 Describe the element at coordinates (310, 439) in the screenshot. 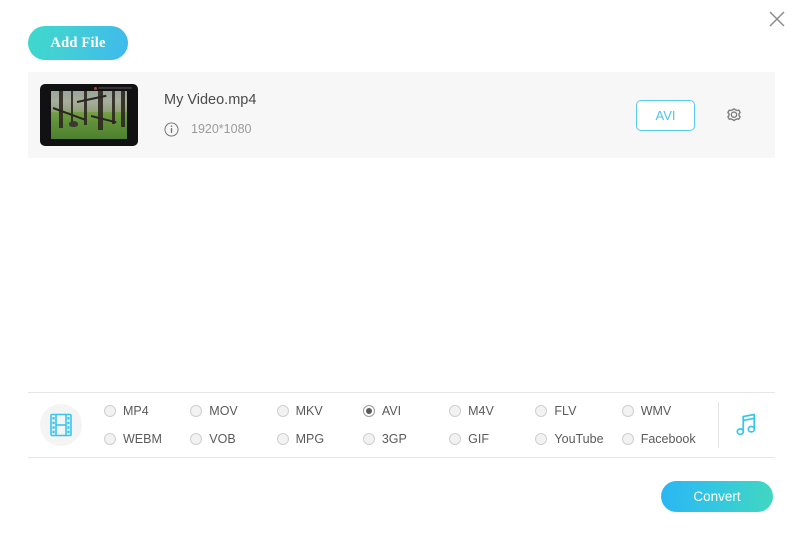

I see `format-option-label: MPG` at that location.